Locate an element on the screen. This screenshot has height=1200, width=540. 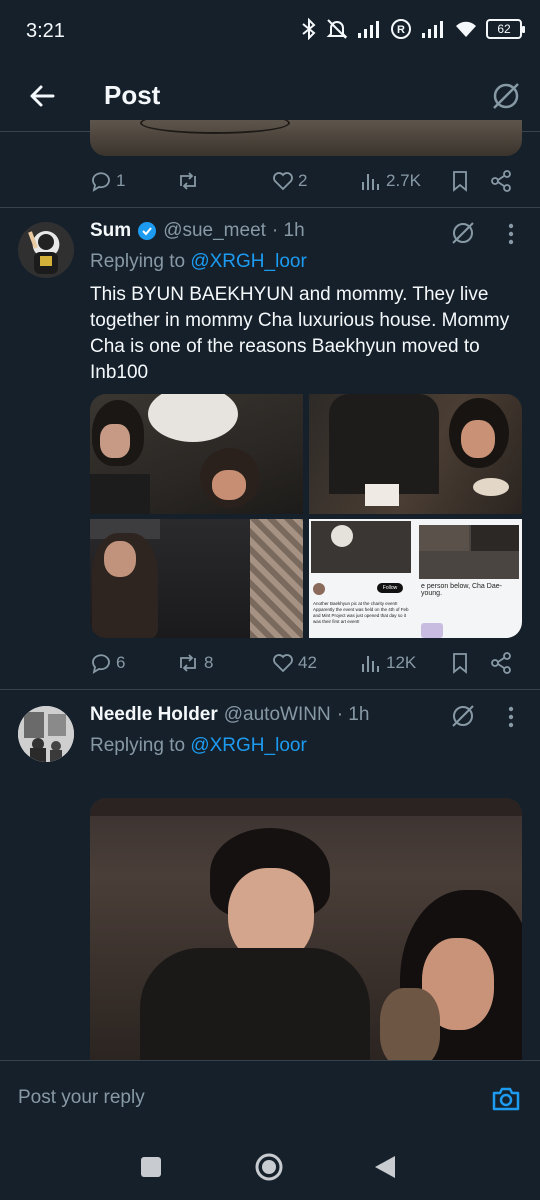
tweet-author-line: Sum @sue_meet · 1h is located at coordinates (197, 231).